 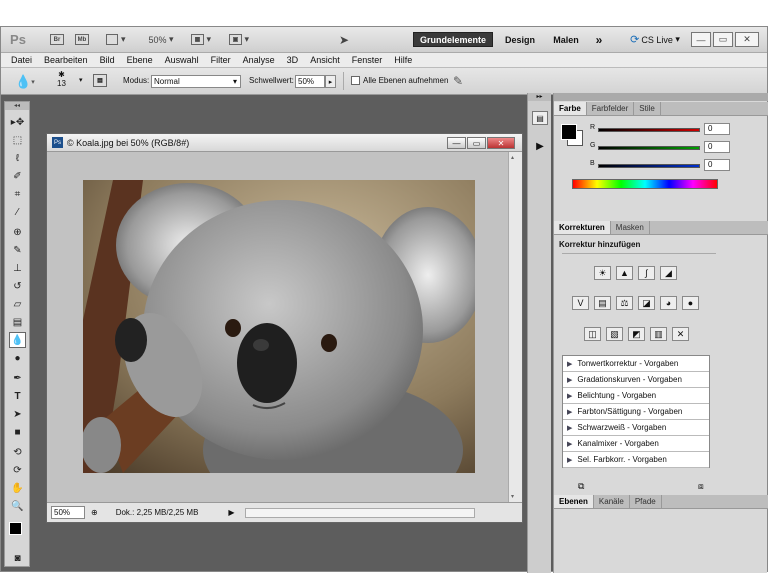 I want to click on posterize-icon: ▧, so click(x=614, y=334).